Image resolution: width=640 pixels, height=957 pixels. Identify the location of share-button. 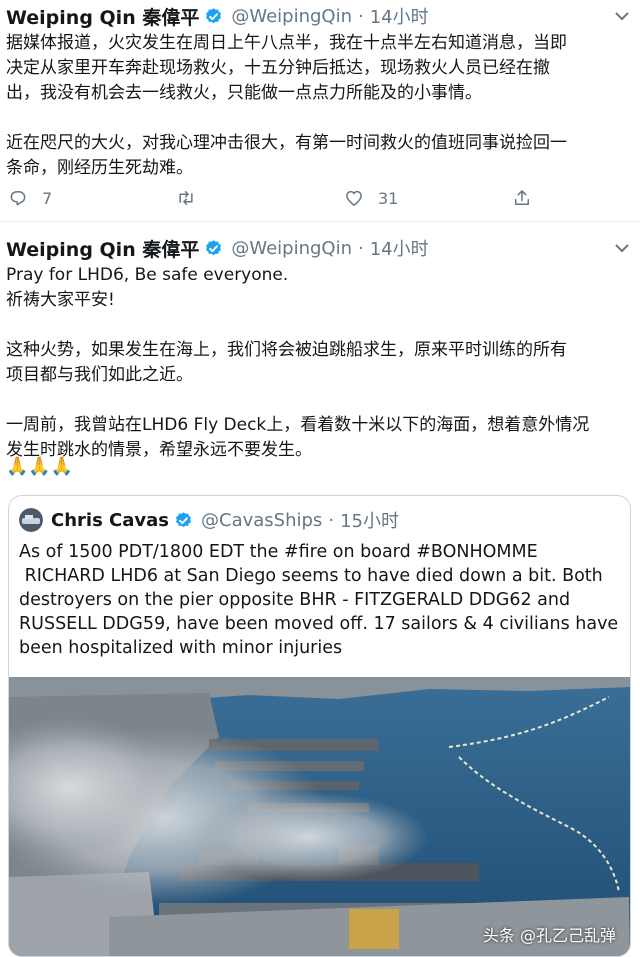
(529, 198).